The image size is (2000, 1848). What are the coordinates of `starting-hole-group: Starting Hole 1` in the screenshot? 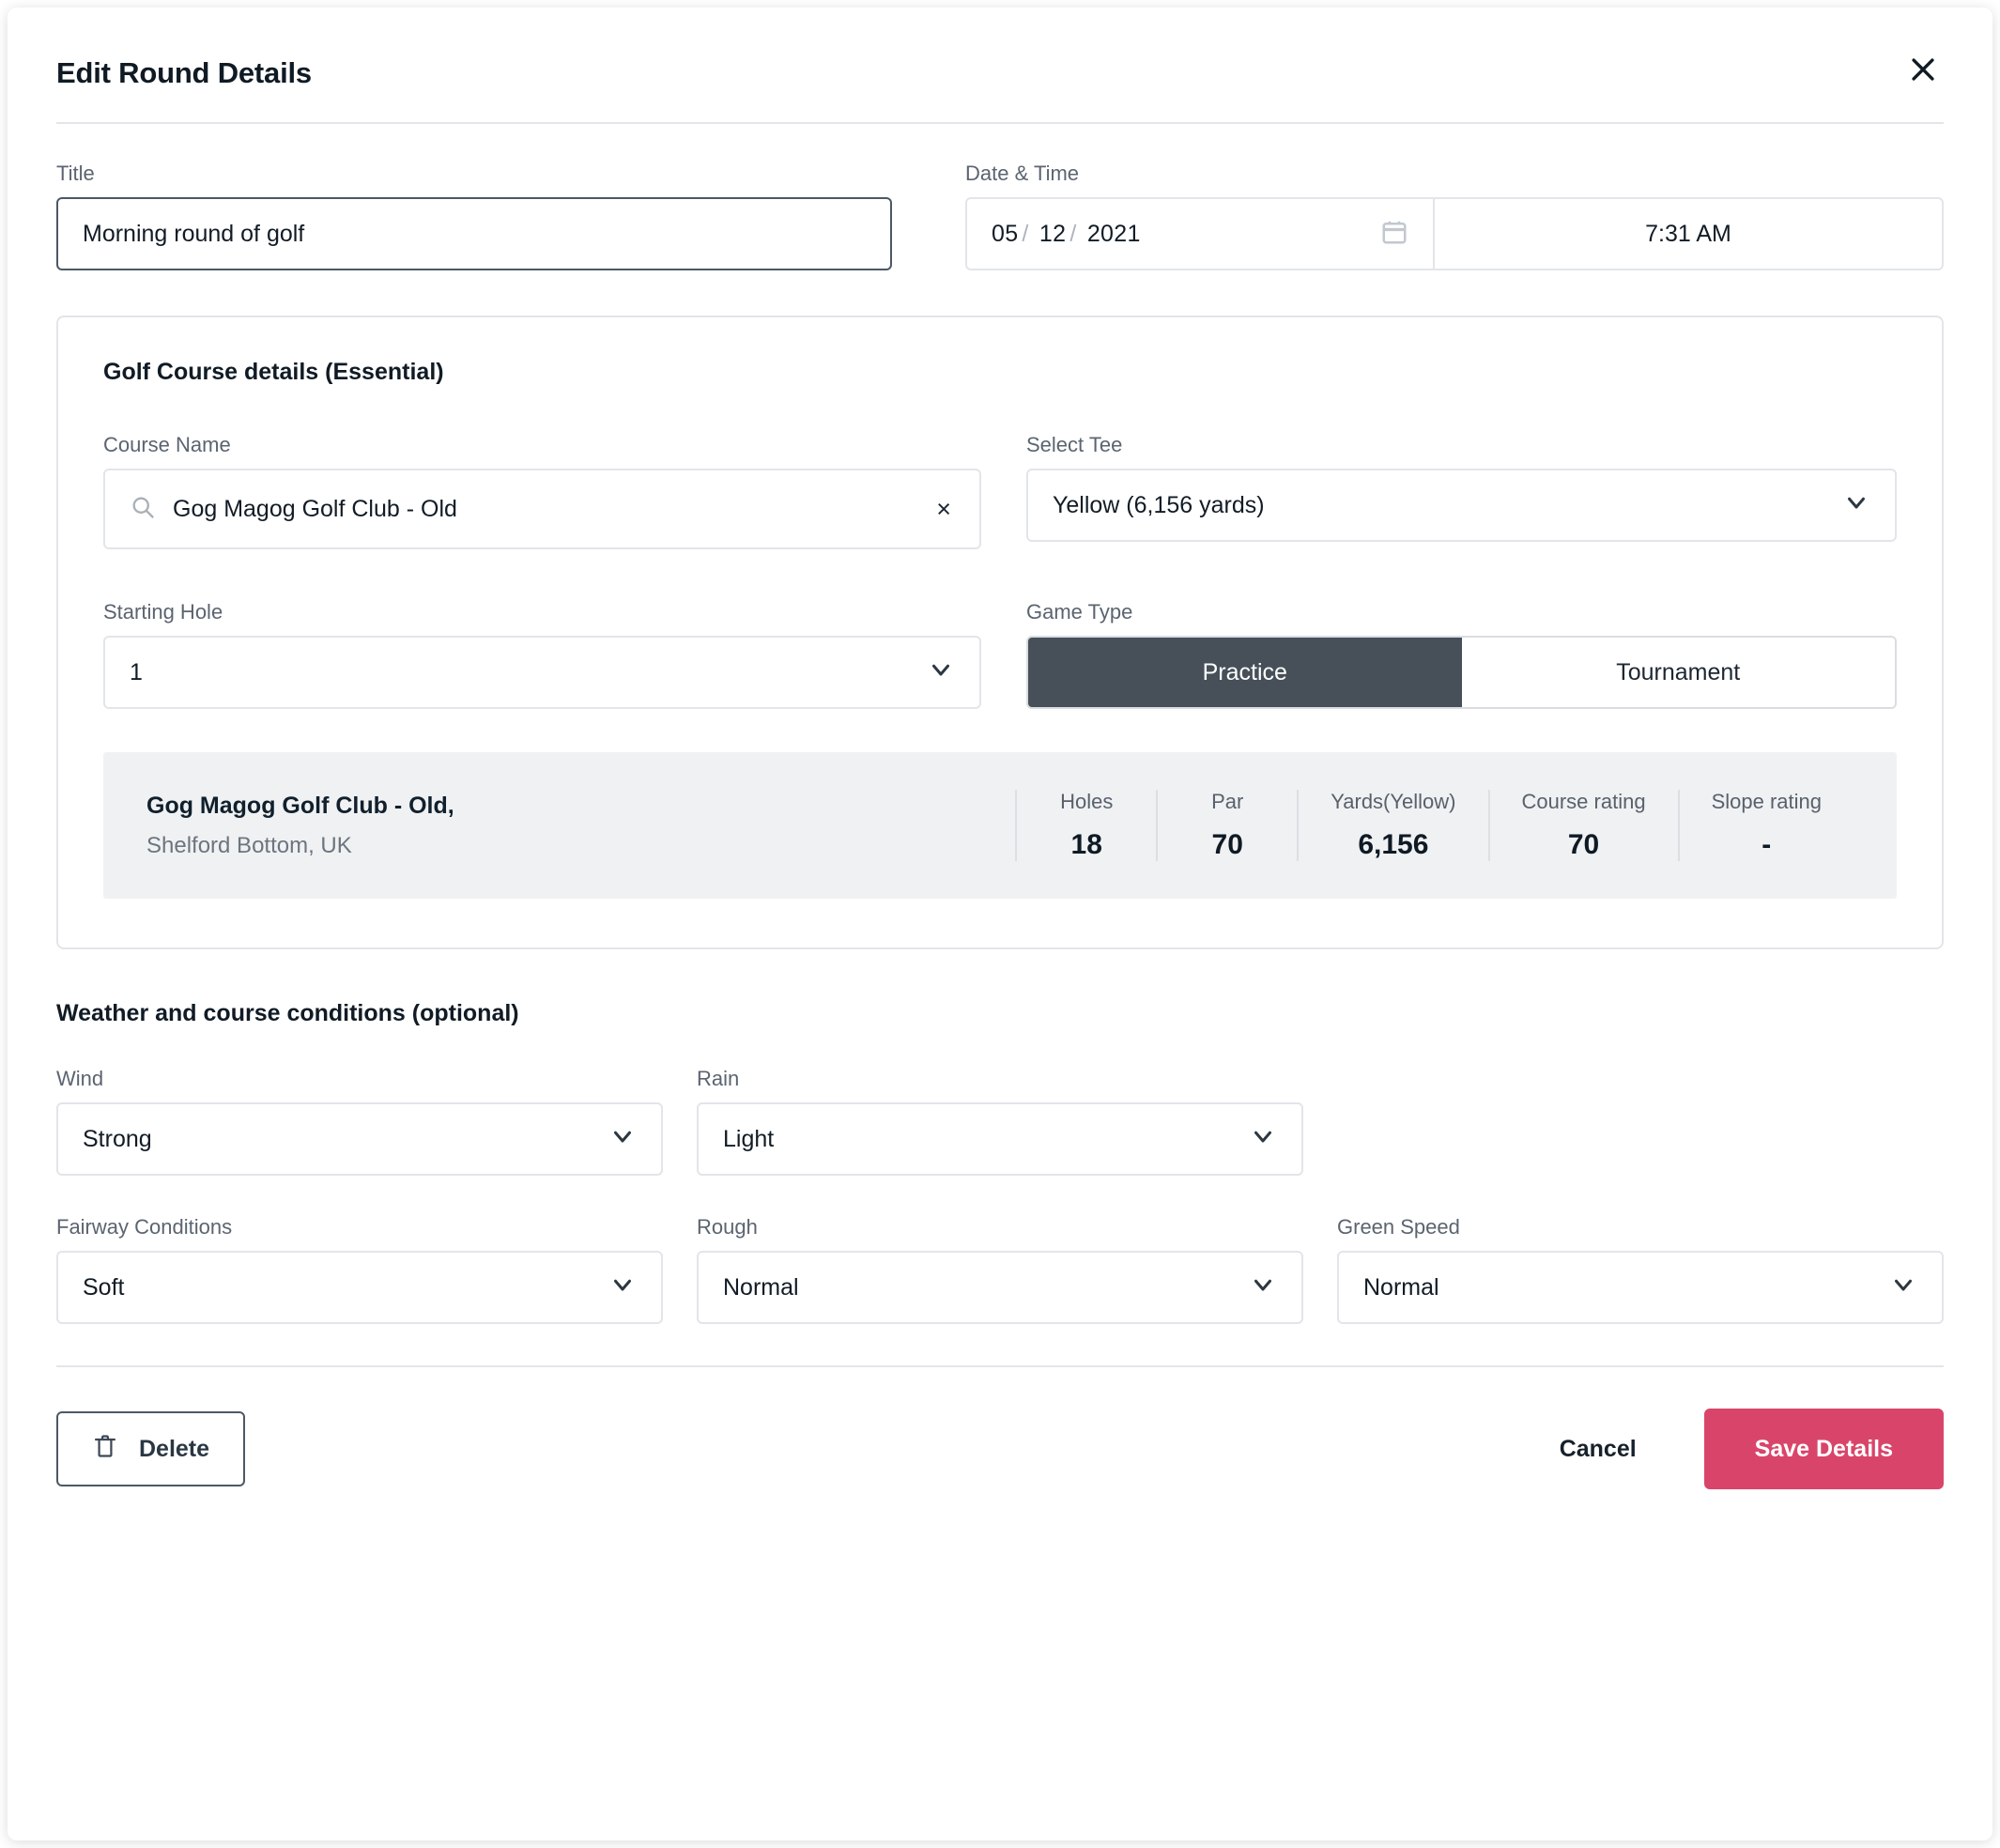 It's located at (542, 655).